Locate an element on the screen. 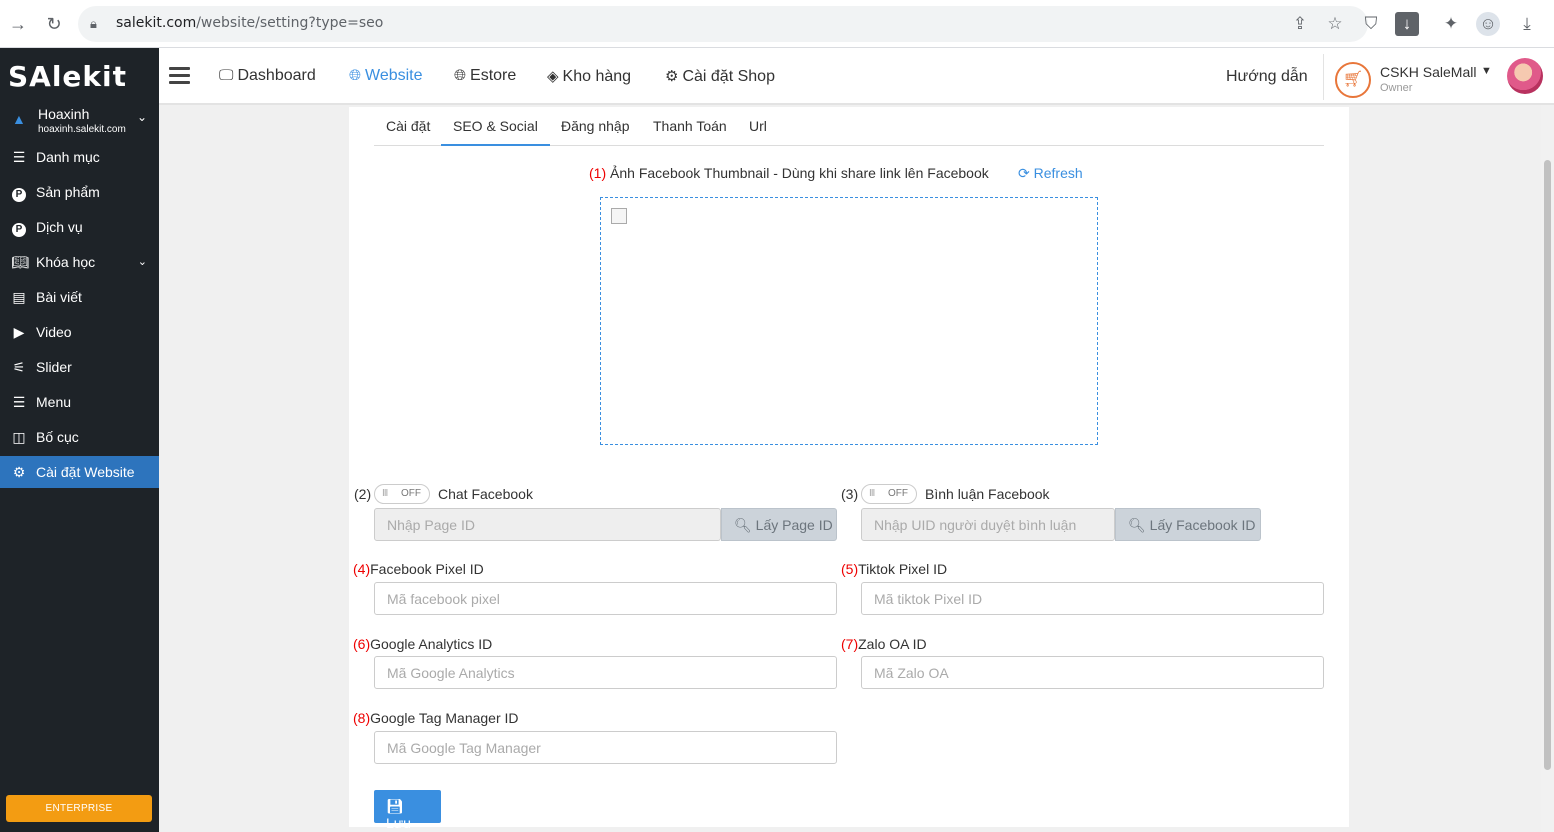 Image resolution: width=1554 pixels, height=832 pixels. page-id-input: Nhập Page ID is located at coordinates (547, 524).